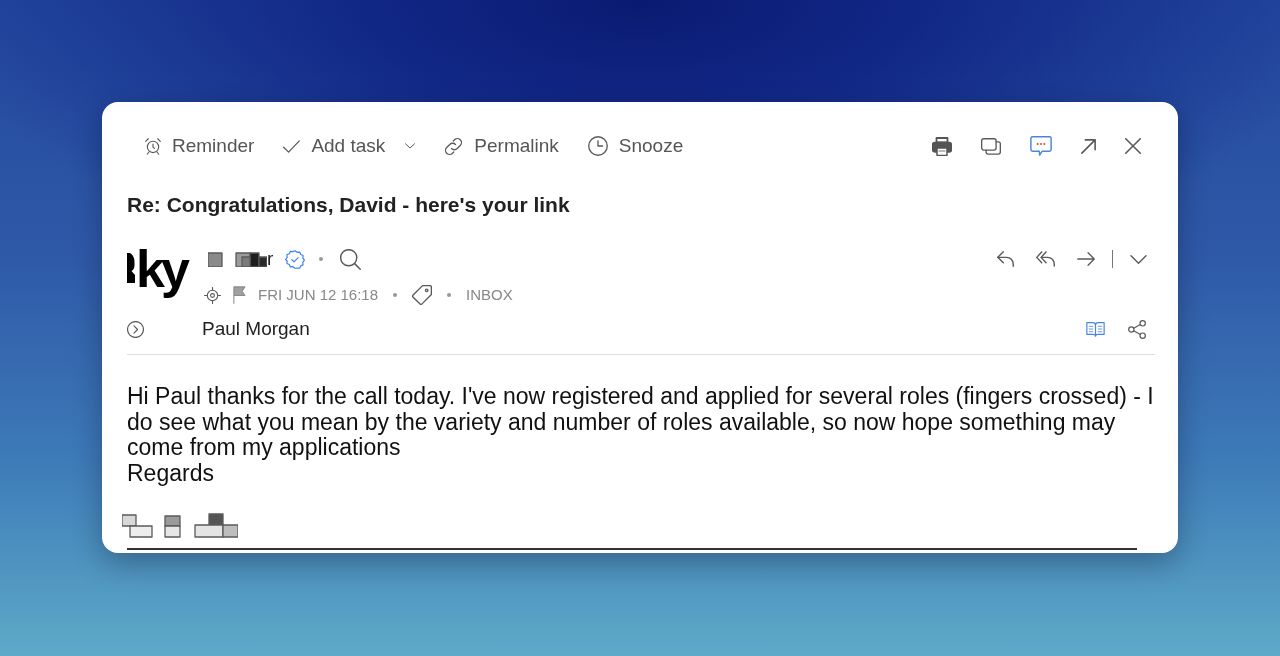 This screenshot has height=656, width=1280. Describe the element at coordinates (334, 146) in the screenshot. I see `add-task-button: Add task` at that location.